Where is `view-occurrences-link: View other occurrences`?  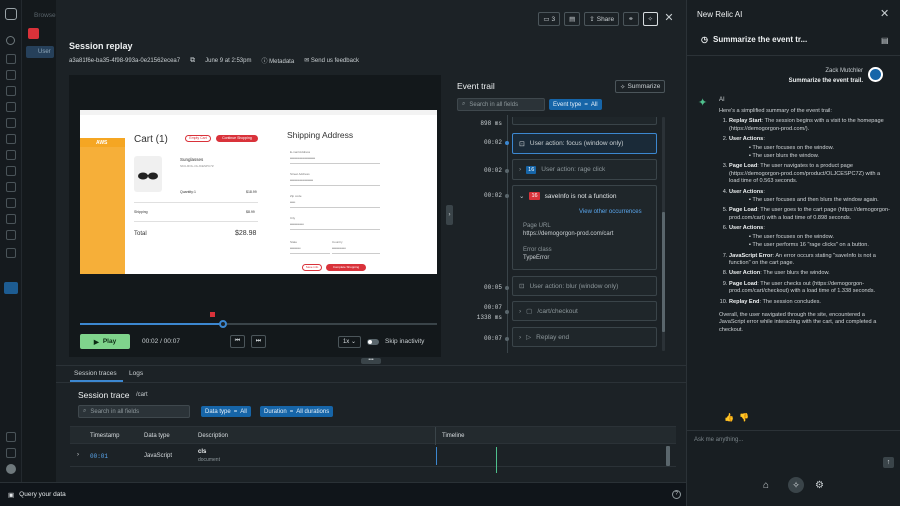
view-occurrences-link: View other occurrences is located at coordinates (610, 212).